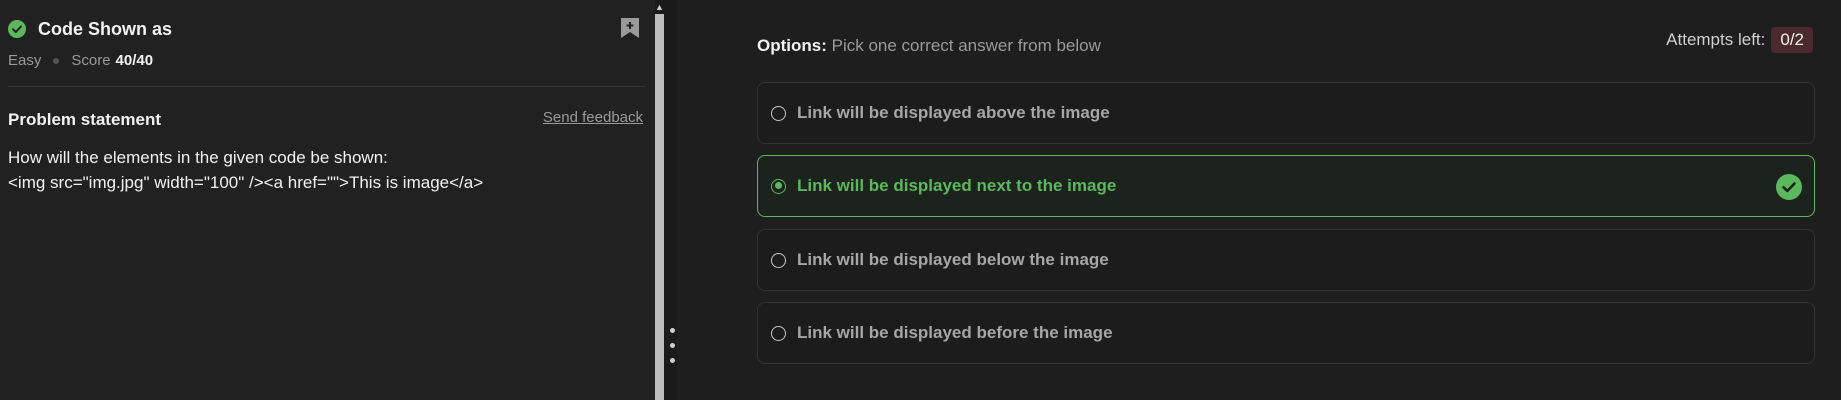  Describe the element at coordinates (1286, 113) in the screenshot. I see `answer-option: Link will be displayed above the image` at that location.